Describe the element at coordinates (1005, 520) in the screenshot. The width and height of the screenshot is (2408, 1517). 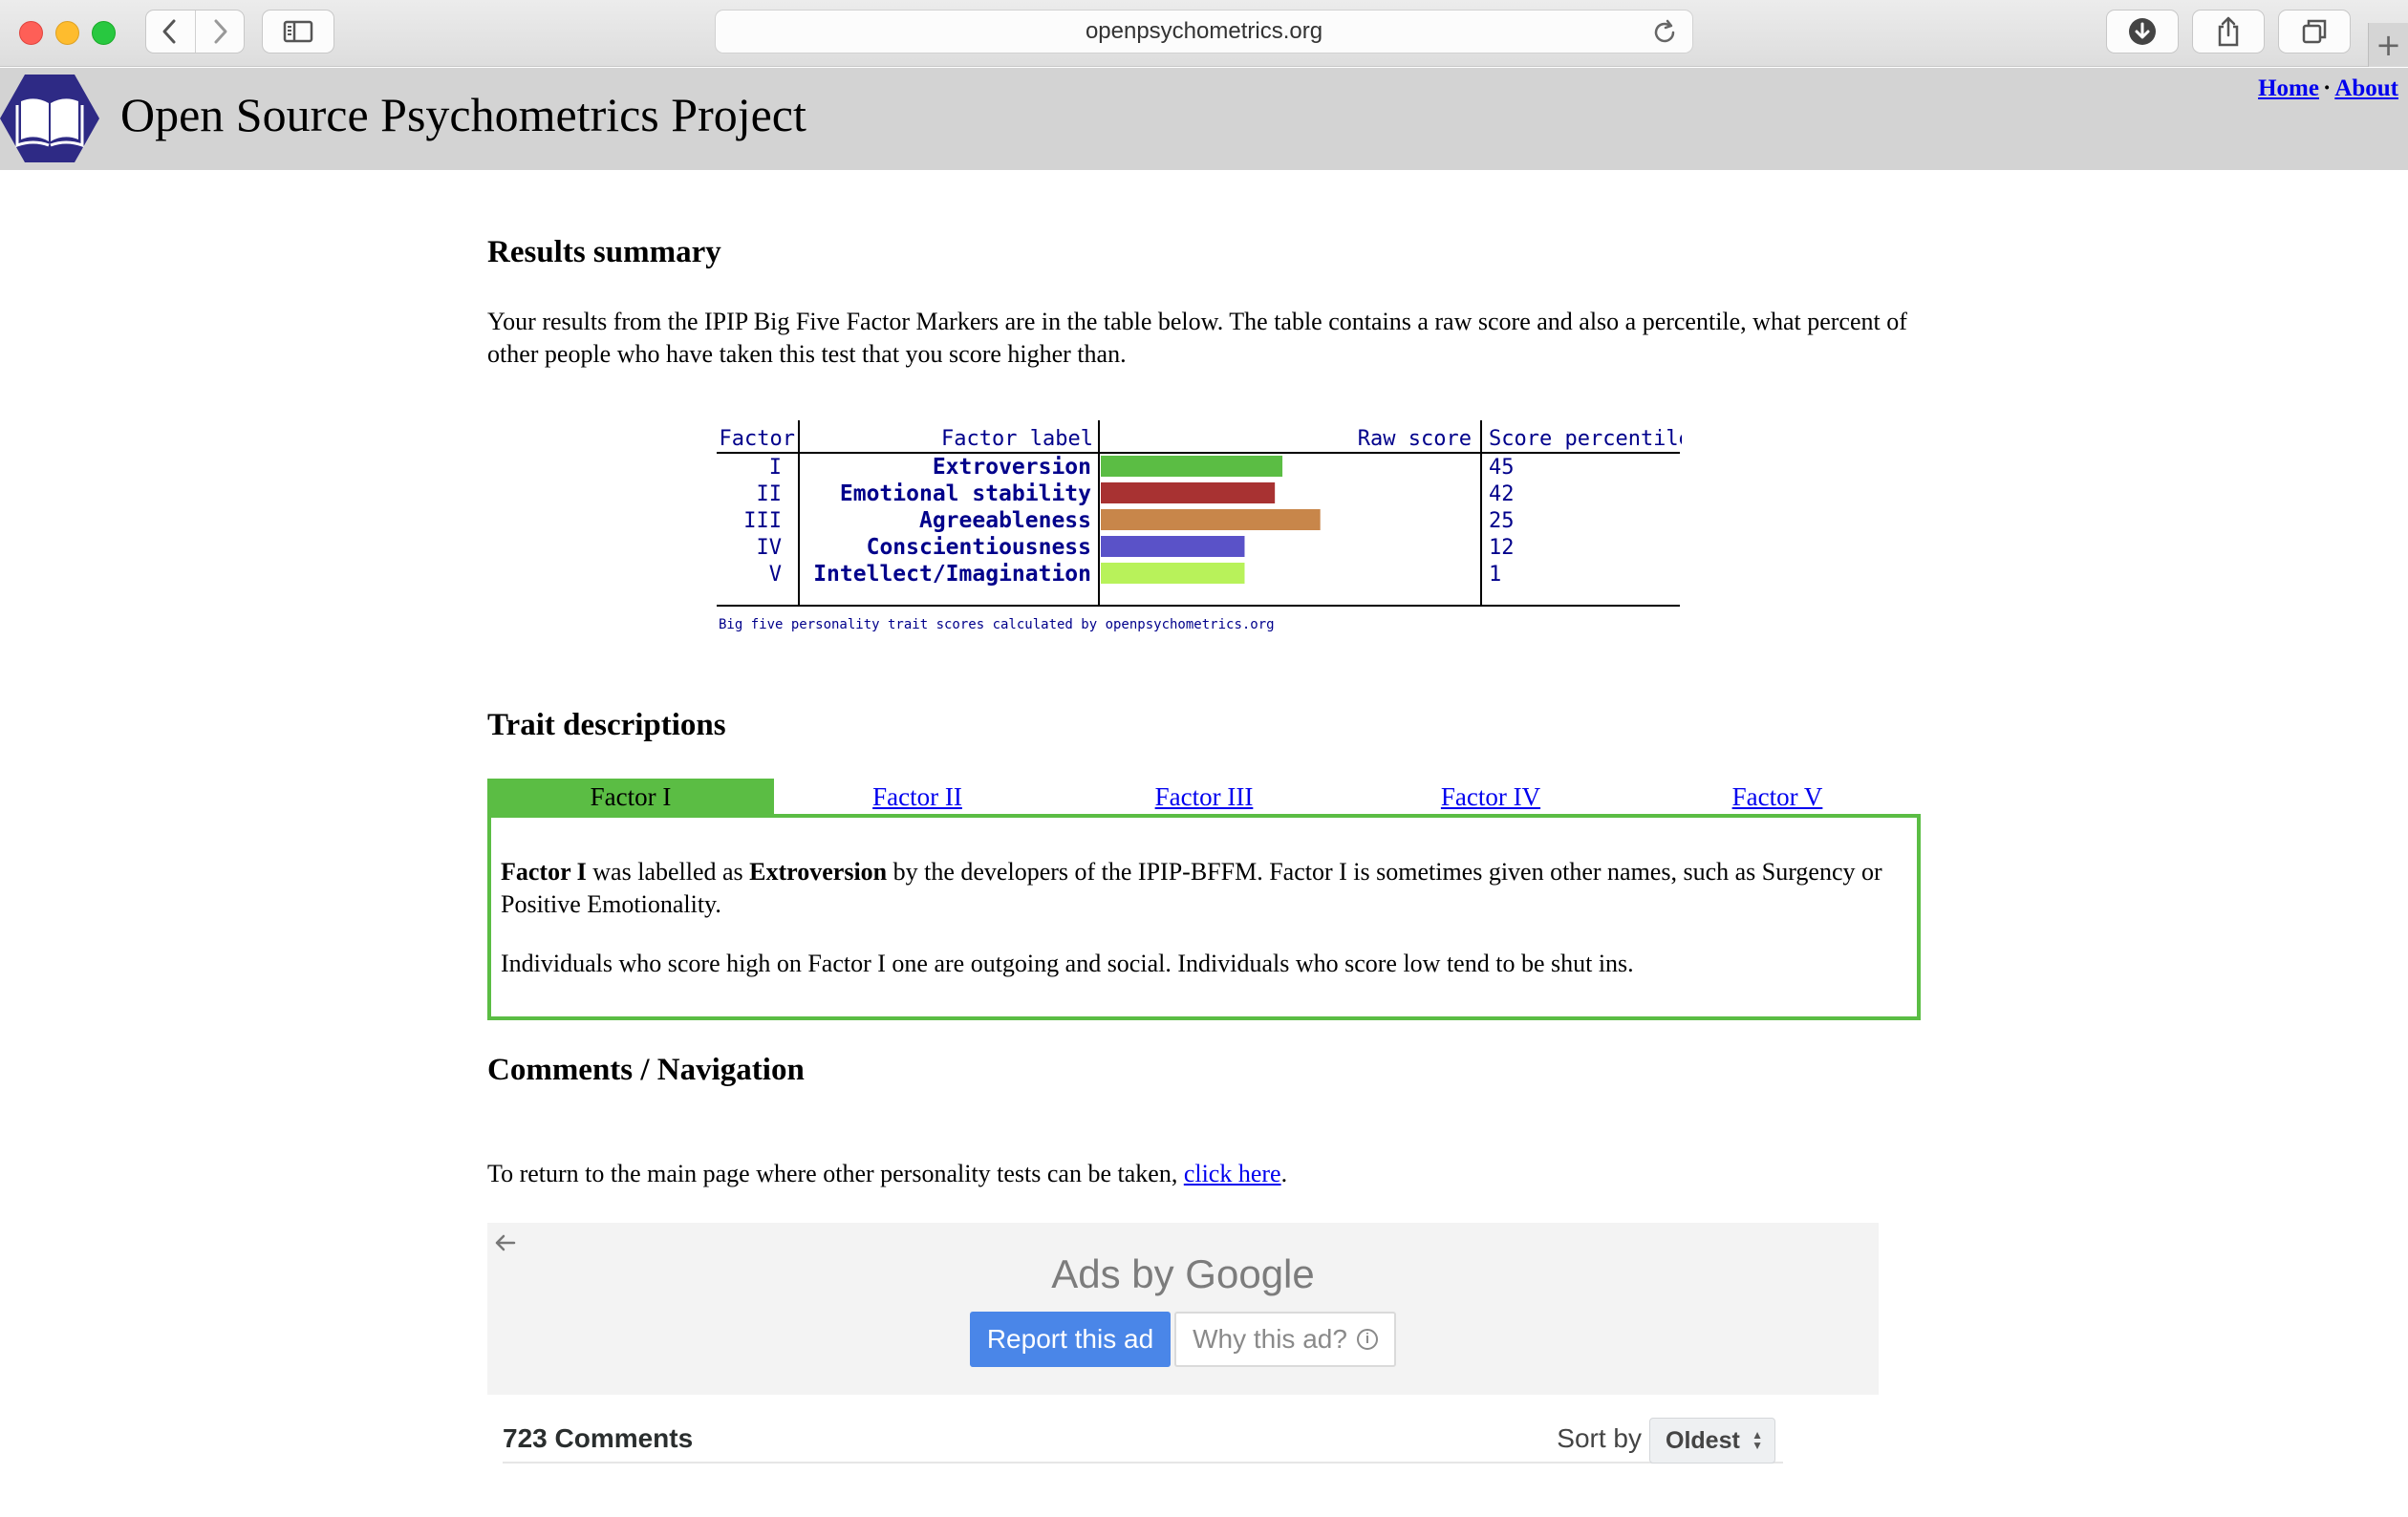
I see `chart-factor-label: Agreeableness` at that location.